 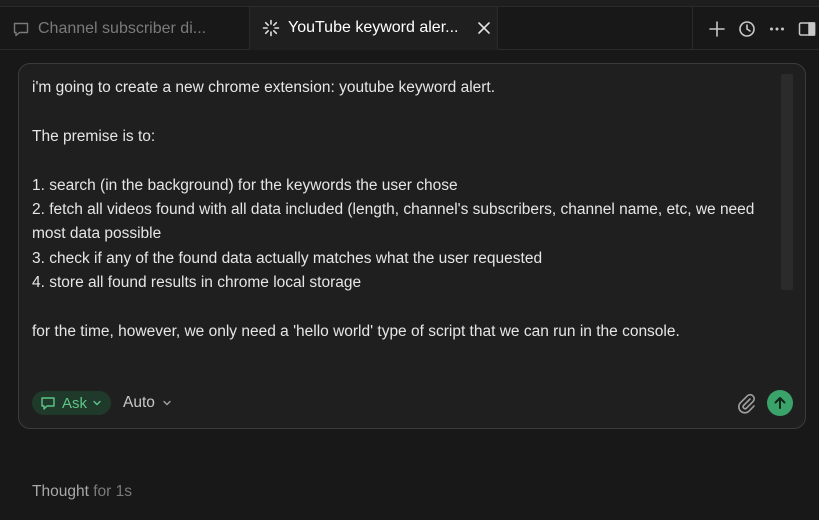 What do you see at coordinates (746, 403) in the screenshot?
I see `paperclip-icon` at bounding box center [746, 403].